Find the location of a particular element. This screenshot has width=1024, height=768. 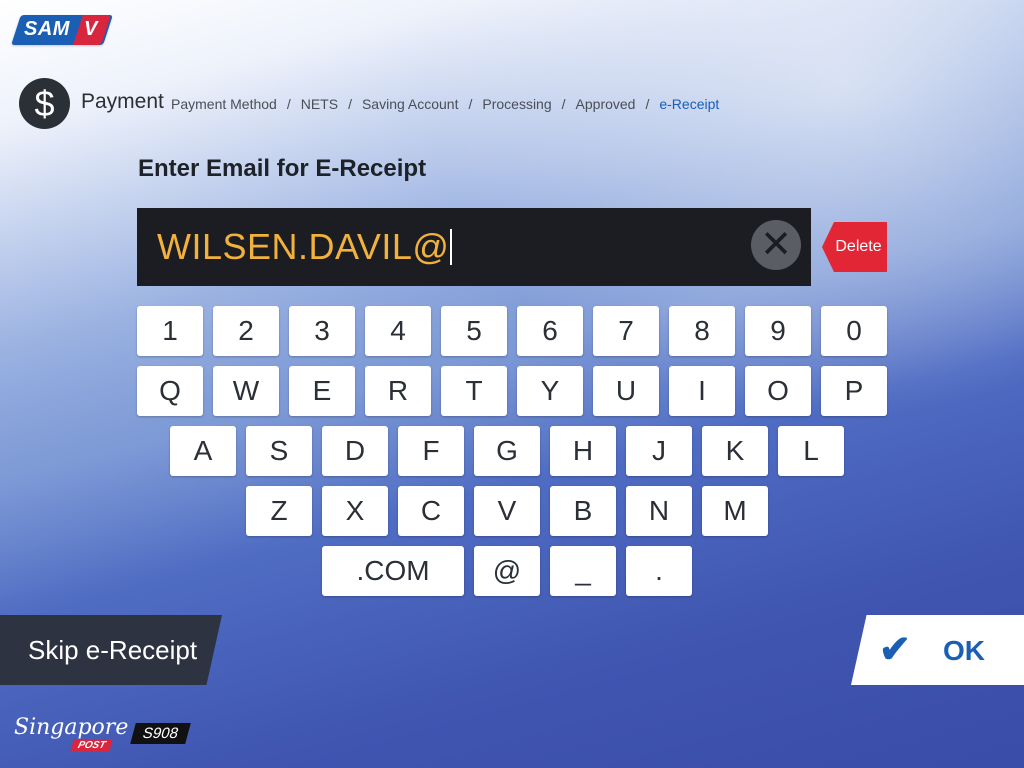

key-u: U is located at coordinates (626, 391).